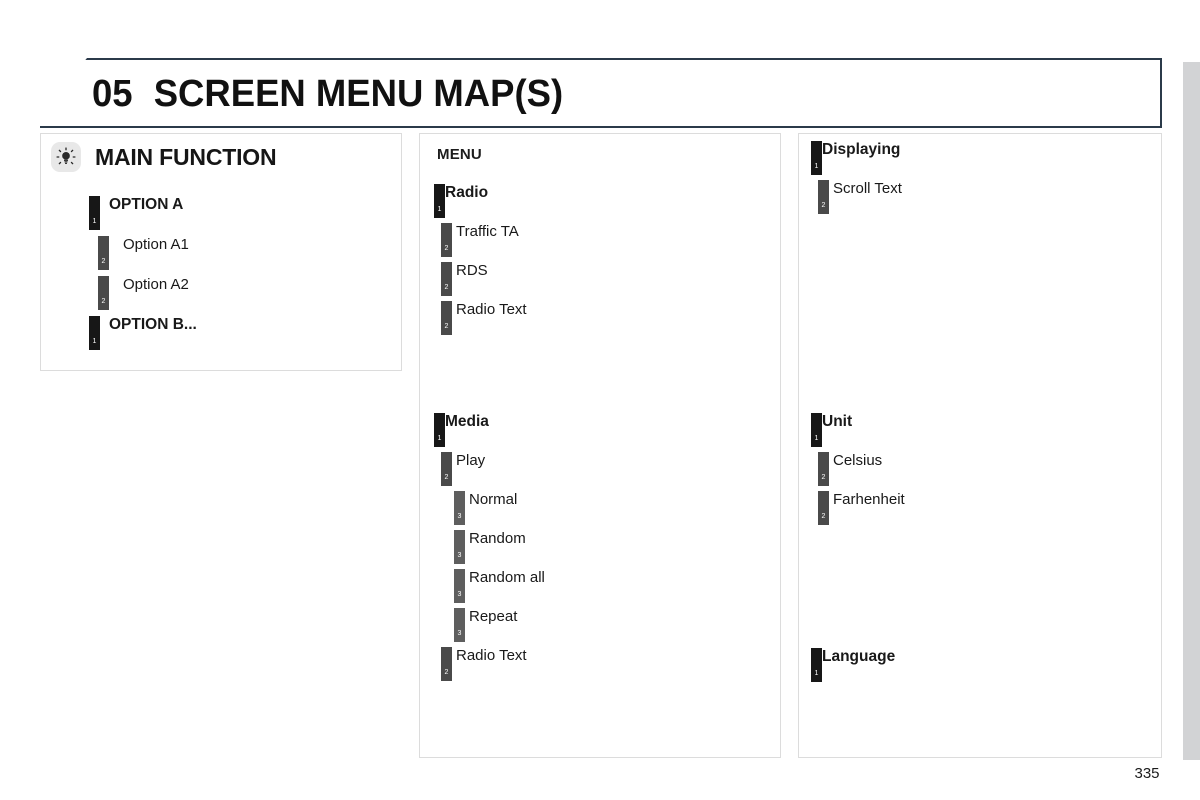 This screenshot has width=1200, height=800. What do you see at coordinates (858, 160) in the screenshot?
I see `menu-row-level-1: 1 Displaying` at bounding box center [858, 160].